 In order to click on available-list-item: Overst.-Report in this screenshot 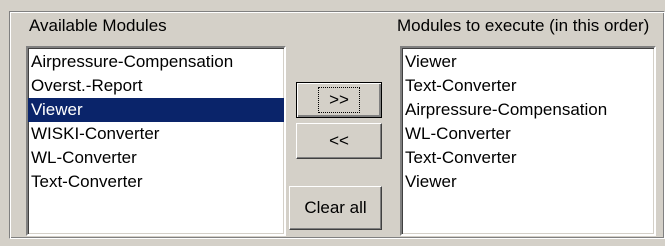, I will do `click(156, 86)`.